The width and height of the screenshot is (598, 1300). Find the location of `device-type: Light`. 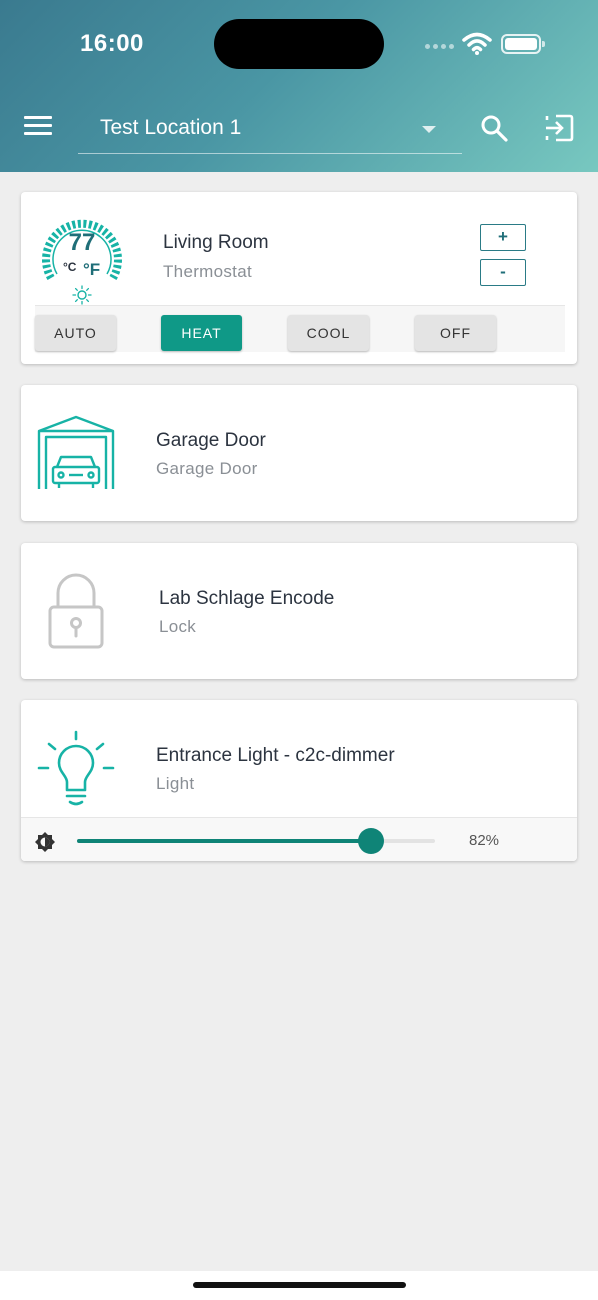

device-type: Light is located at coordinates (175, 783).